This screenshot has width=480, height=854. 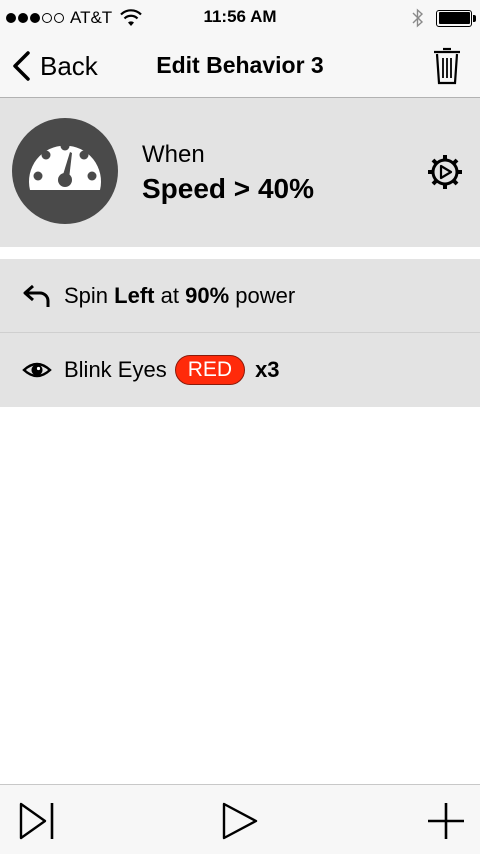 What do you see at coordinates (37, 370) in the screenshot?
I see `eye-icon` at bounding box center [37, 370].